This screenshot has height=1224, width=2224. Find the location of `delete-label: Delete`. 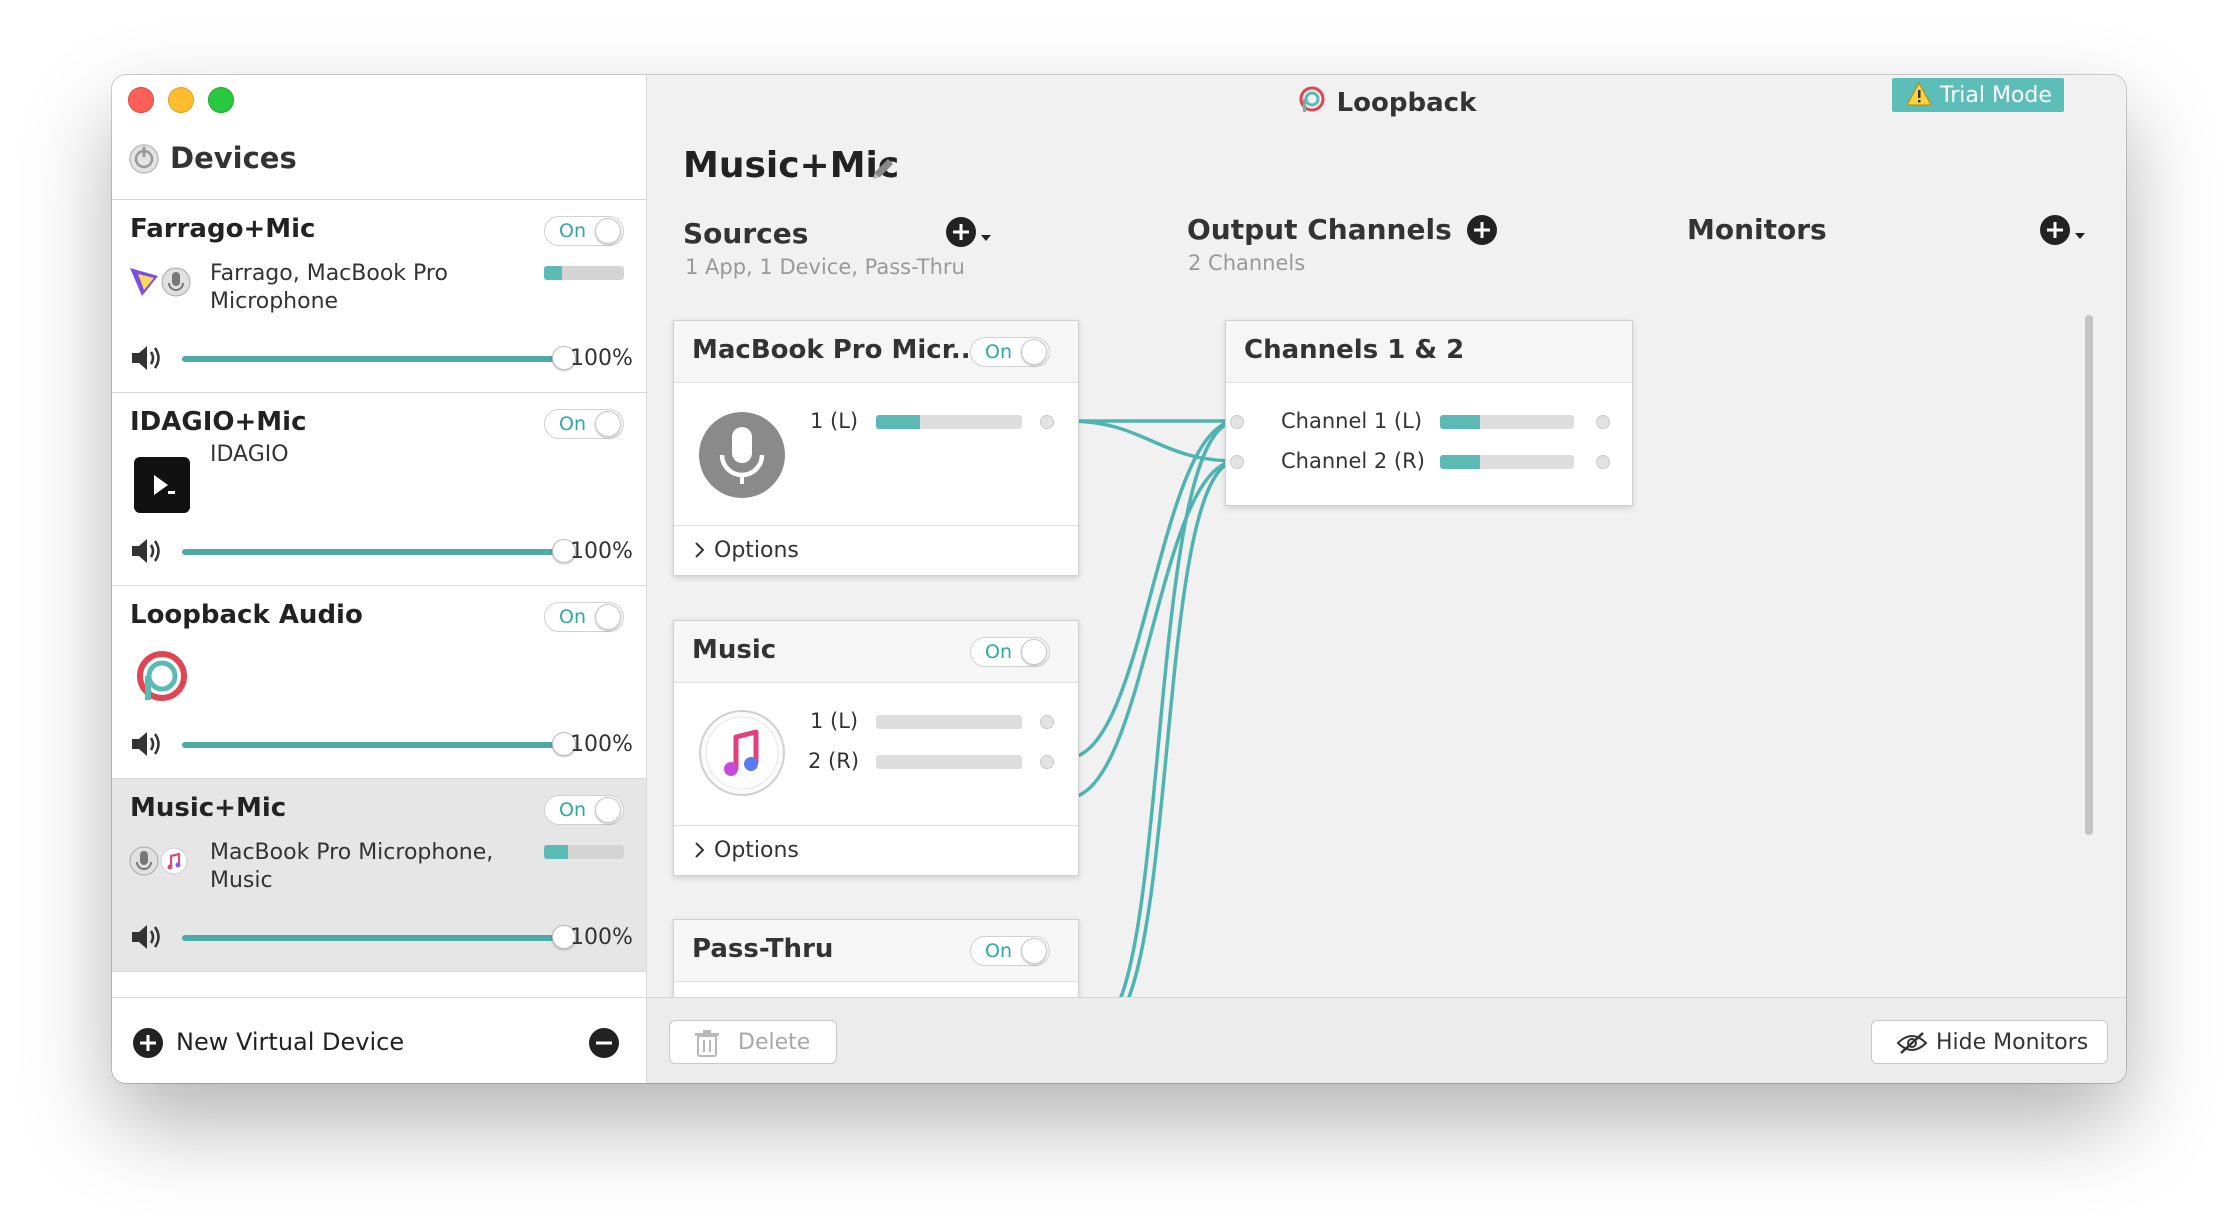

delete-label: Delete is located at coordinates (774, 1042).